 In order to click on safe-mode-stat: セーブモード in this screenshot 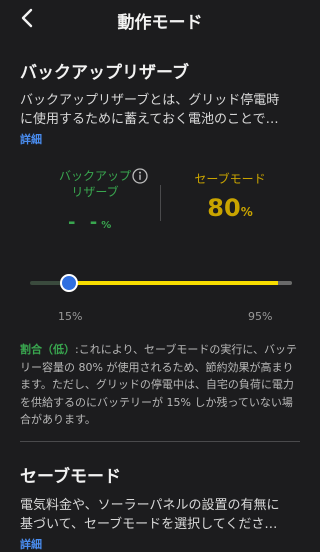, I will do `click(230, 178)`.